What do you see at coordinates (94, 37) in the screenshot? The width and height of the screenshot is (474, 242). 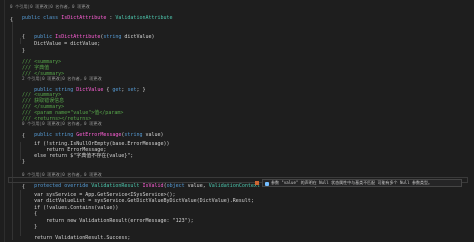 I see `code-line: public IsDictAttribute(string dictValue)` at bounding box center [94, 37].